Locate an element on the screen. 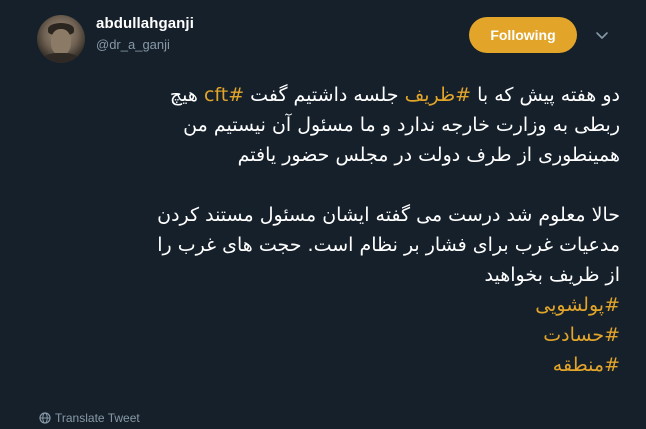 The height and width of the screenshot is (429, 646). translate-label: Translate Tweet is located at coordinates (97, 418).